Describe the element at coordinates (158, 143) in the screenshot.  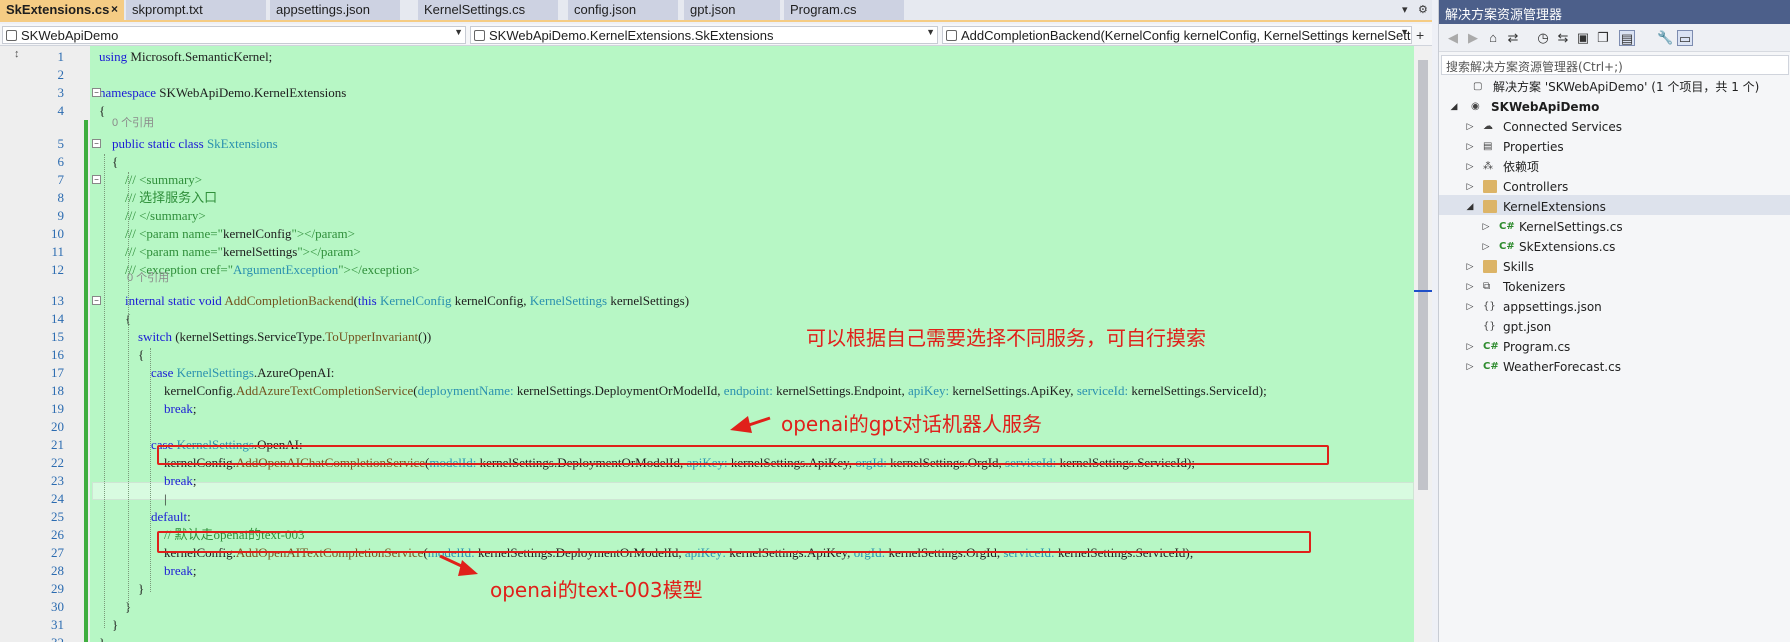
I see `code-token: public static class` at that location.